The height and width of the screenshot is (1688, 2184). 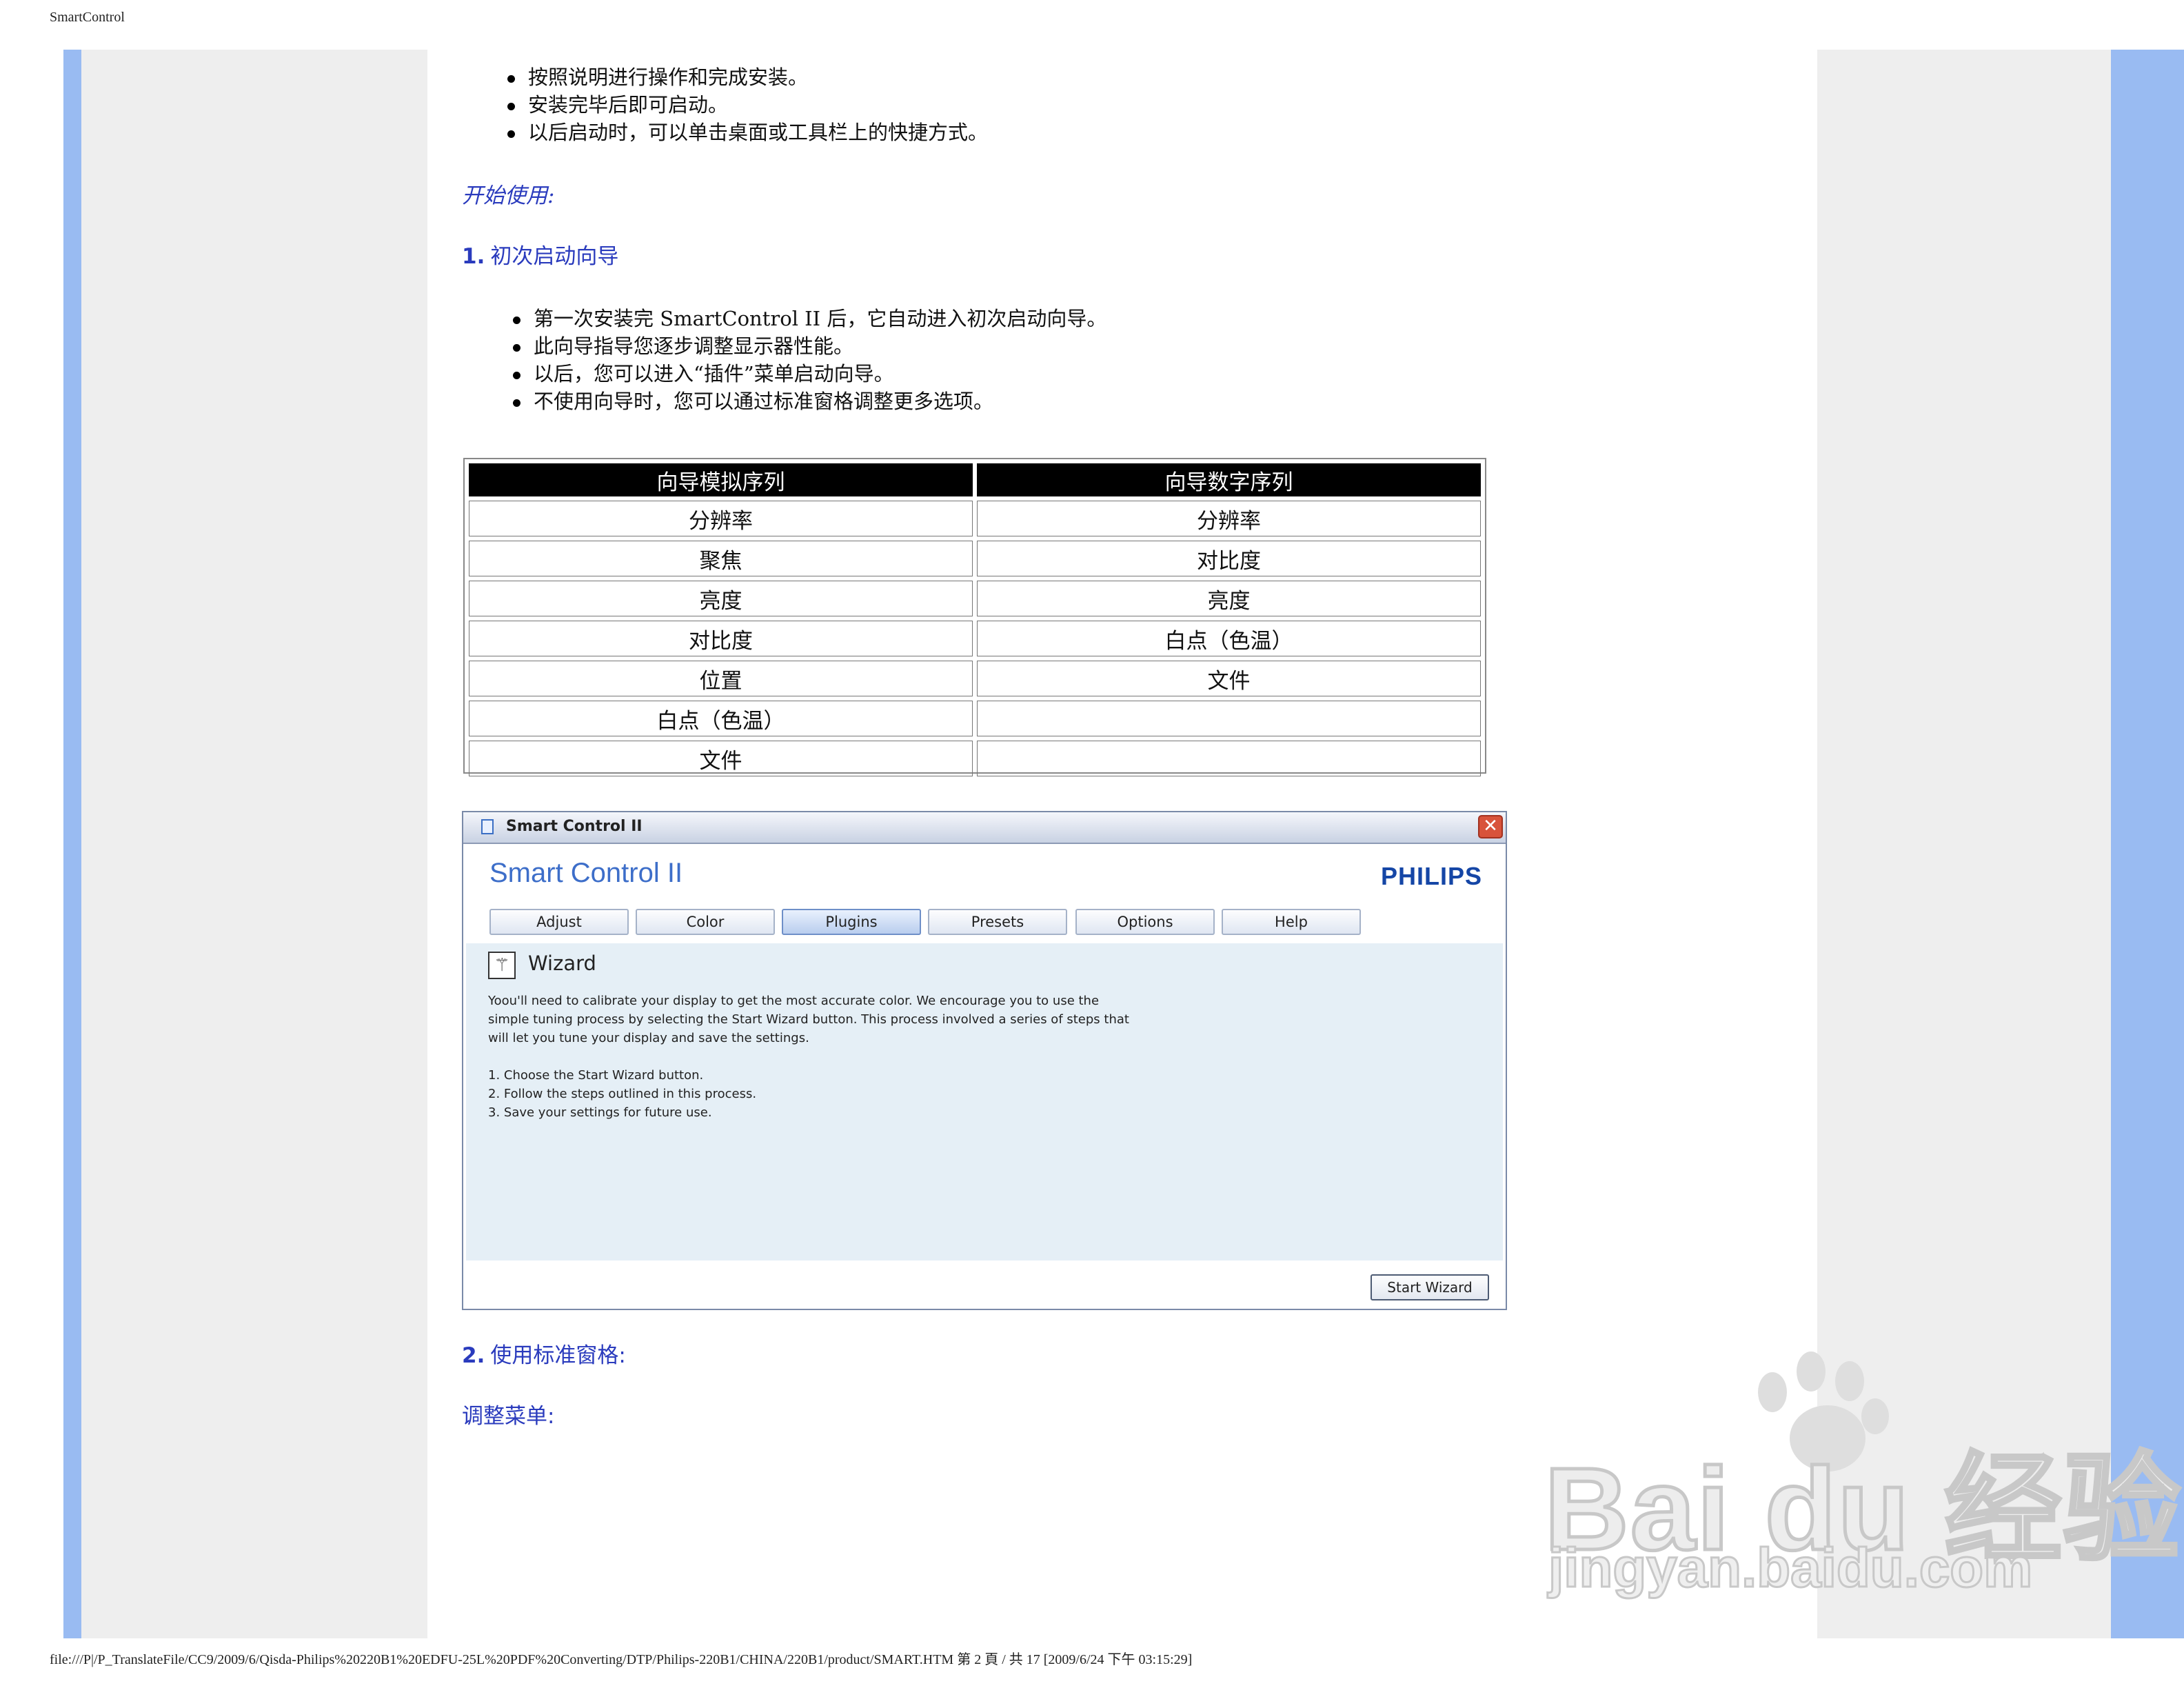 I want to click on app-brand-title: Smart Control II, so click(x=586, y=873).